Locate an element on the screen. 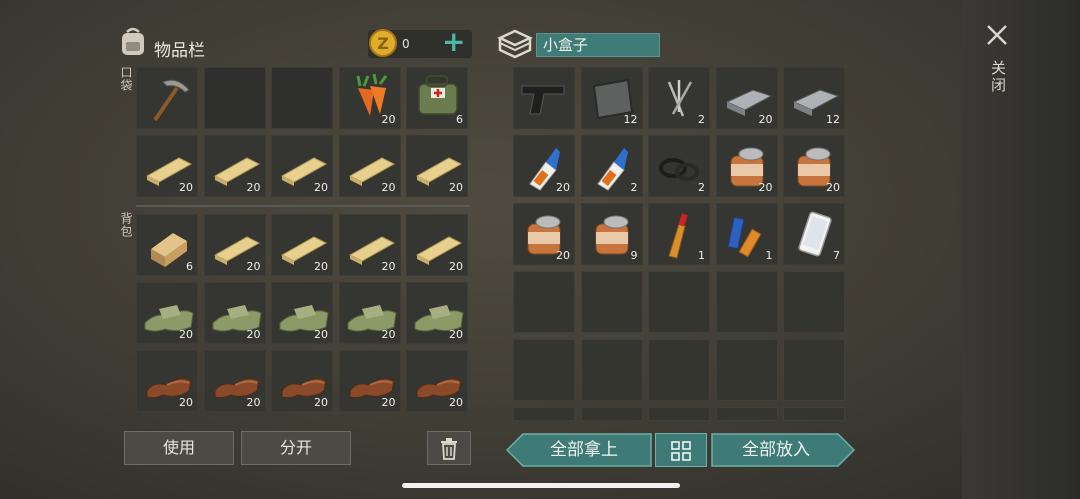 Image resolution: width=1080 pixels, height=499 pixels. grid-icon is located at coordinates (681, 451).